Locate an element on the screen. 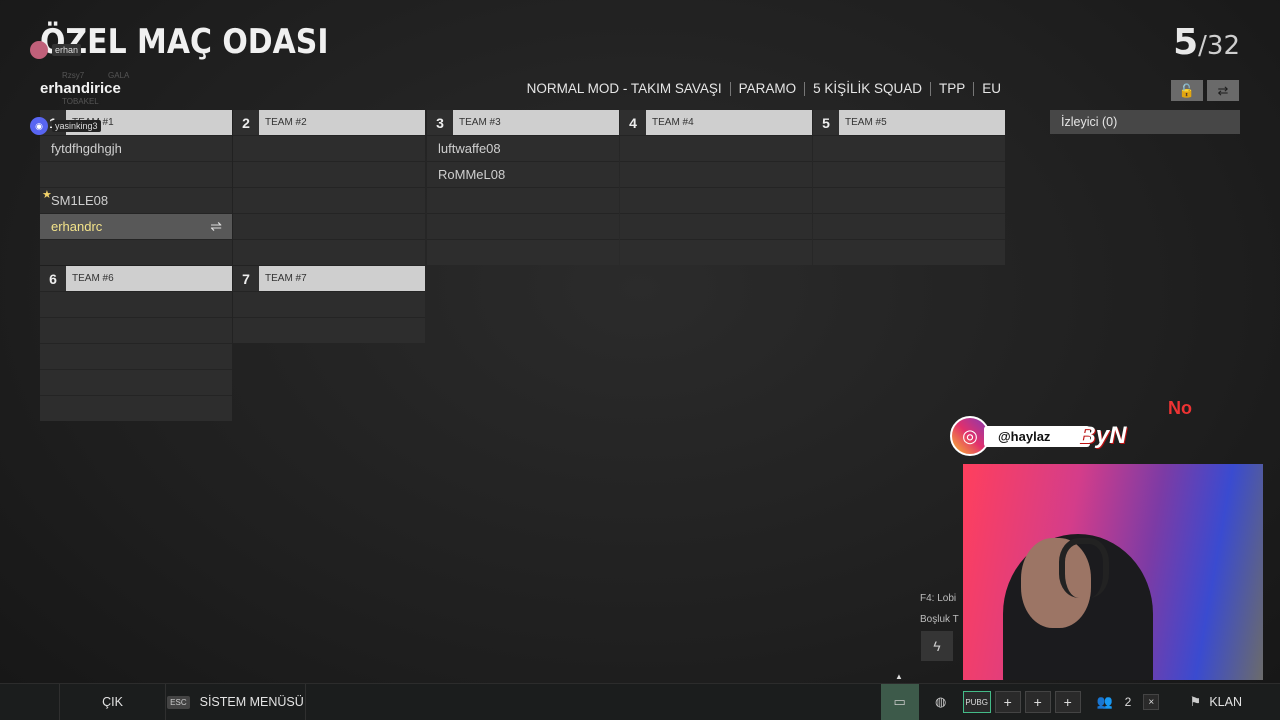 This screenshot has height=720, width=1280. globe-icon: ◍ is located at coordinates (940, 701).